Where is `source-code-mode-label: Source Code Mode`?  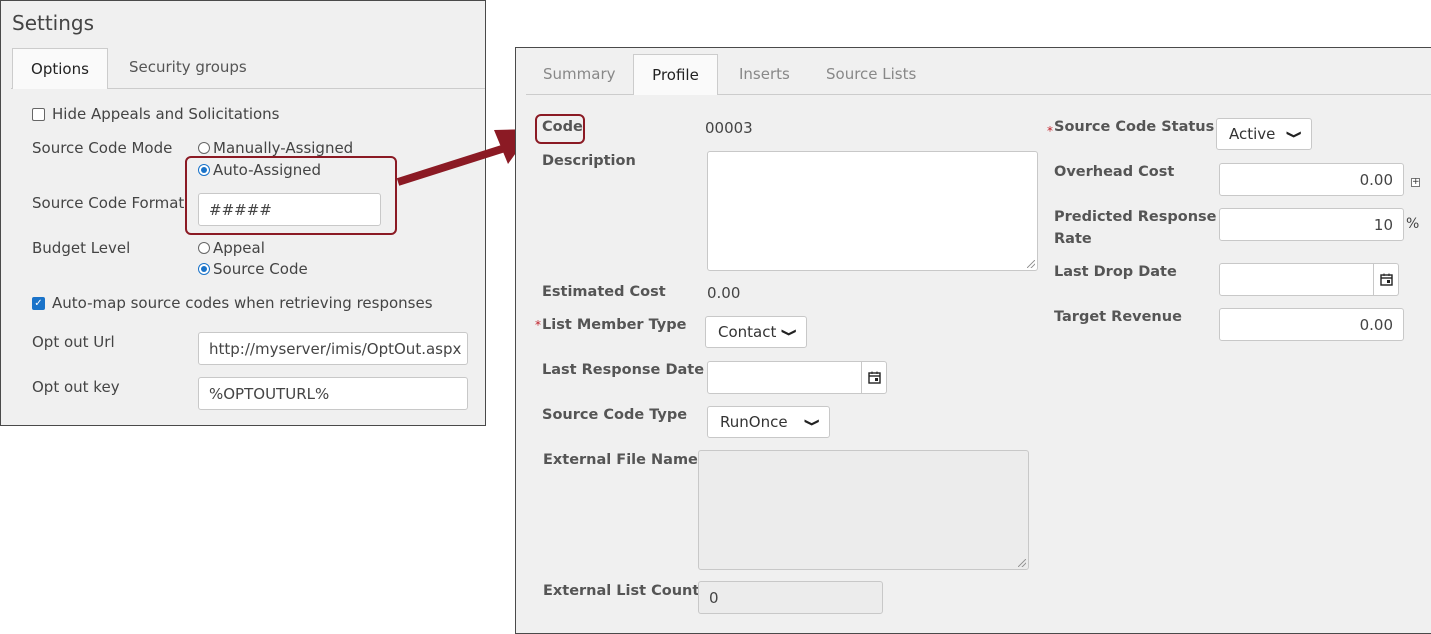 source-code-mode-label: Source Code Mode is located at coordinates (102, 148).